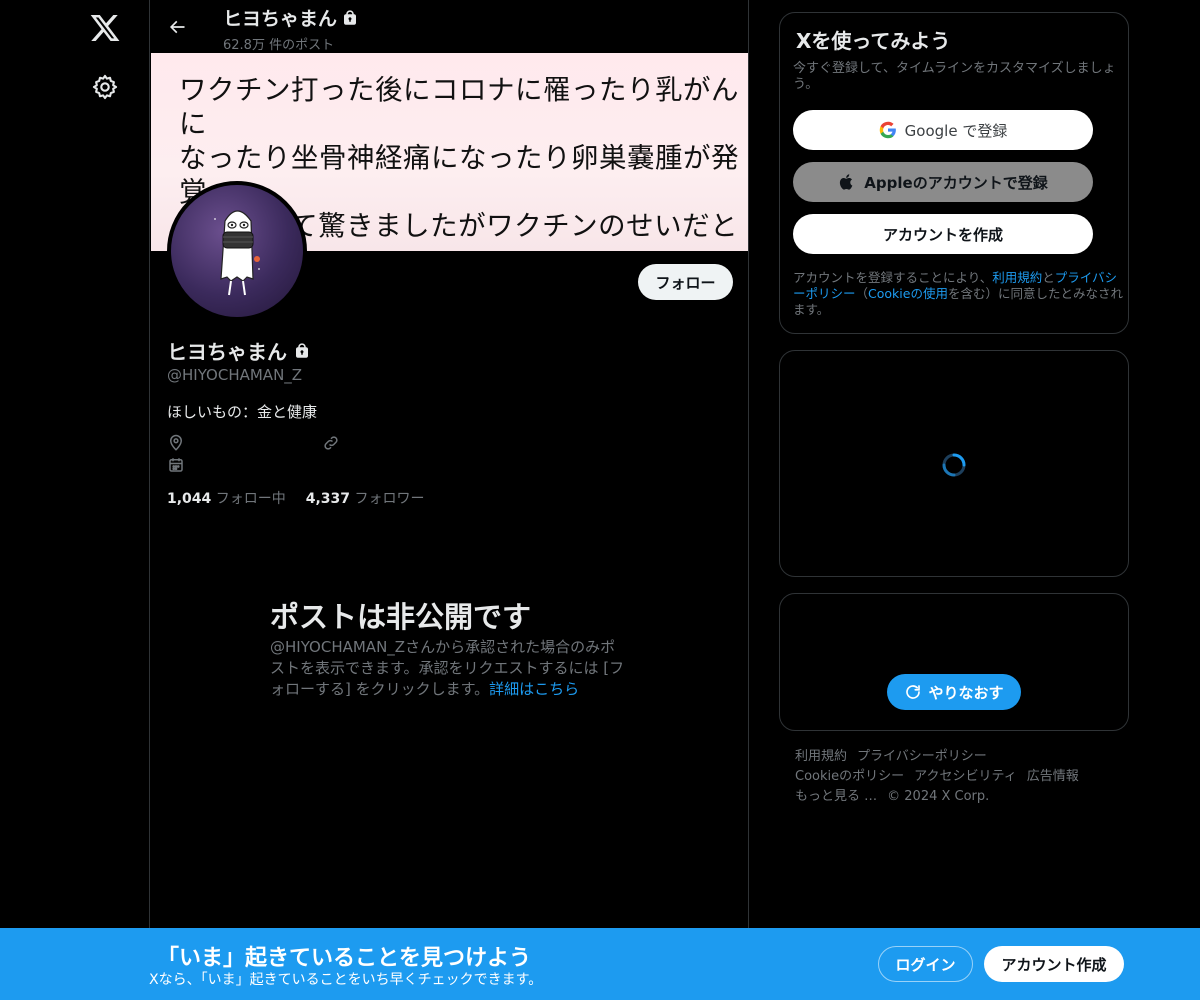 The height and width of the screenshot is (1000, 1200). Describe the element at coordinates (966, 692) in the screenshot. I see `retry-label: やりなおす` at that location.